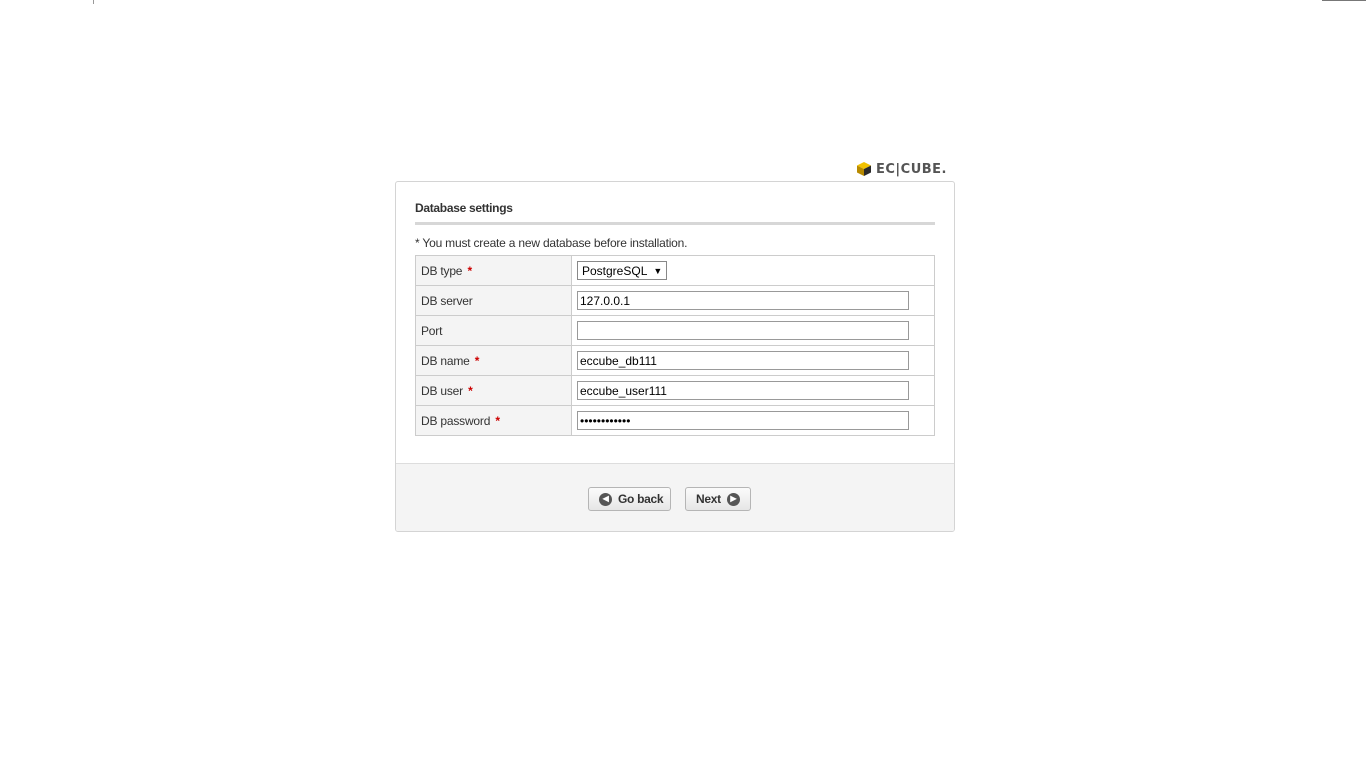 This screenshot has height=768, width=1366. I want to click on db-user-label: DB user, so click(442, 390).